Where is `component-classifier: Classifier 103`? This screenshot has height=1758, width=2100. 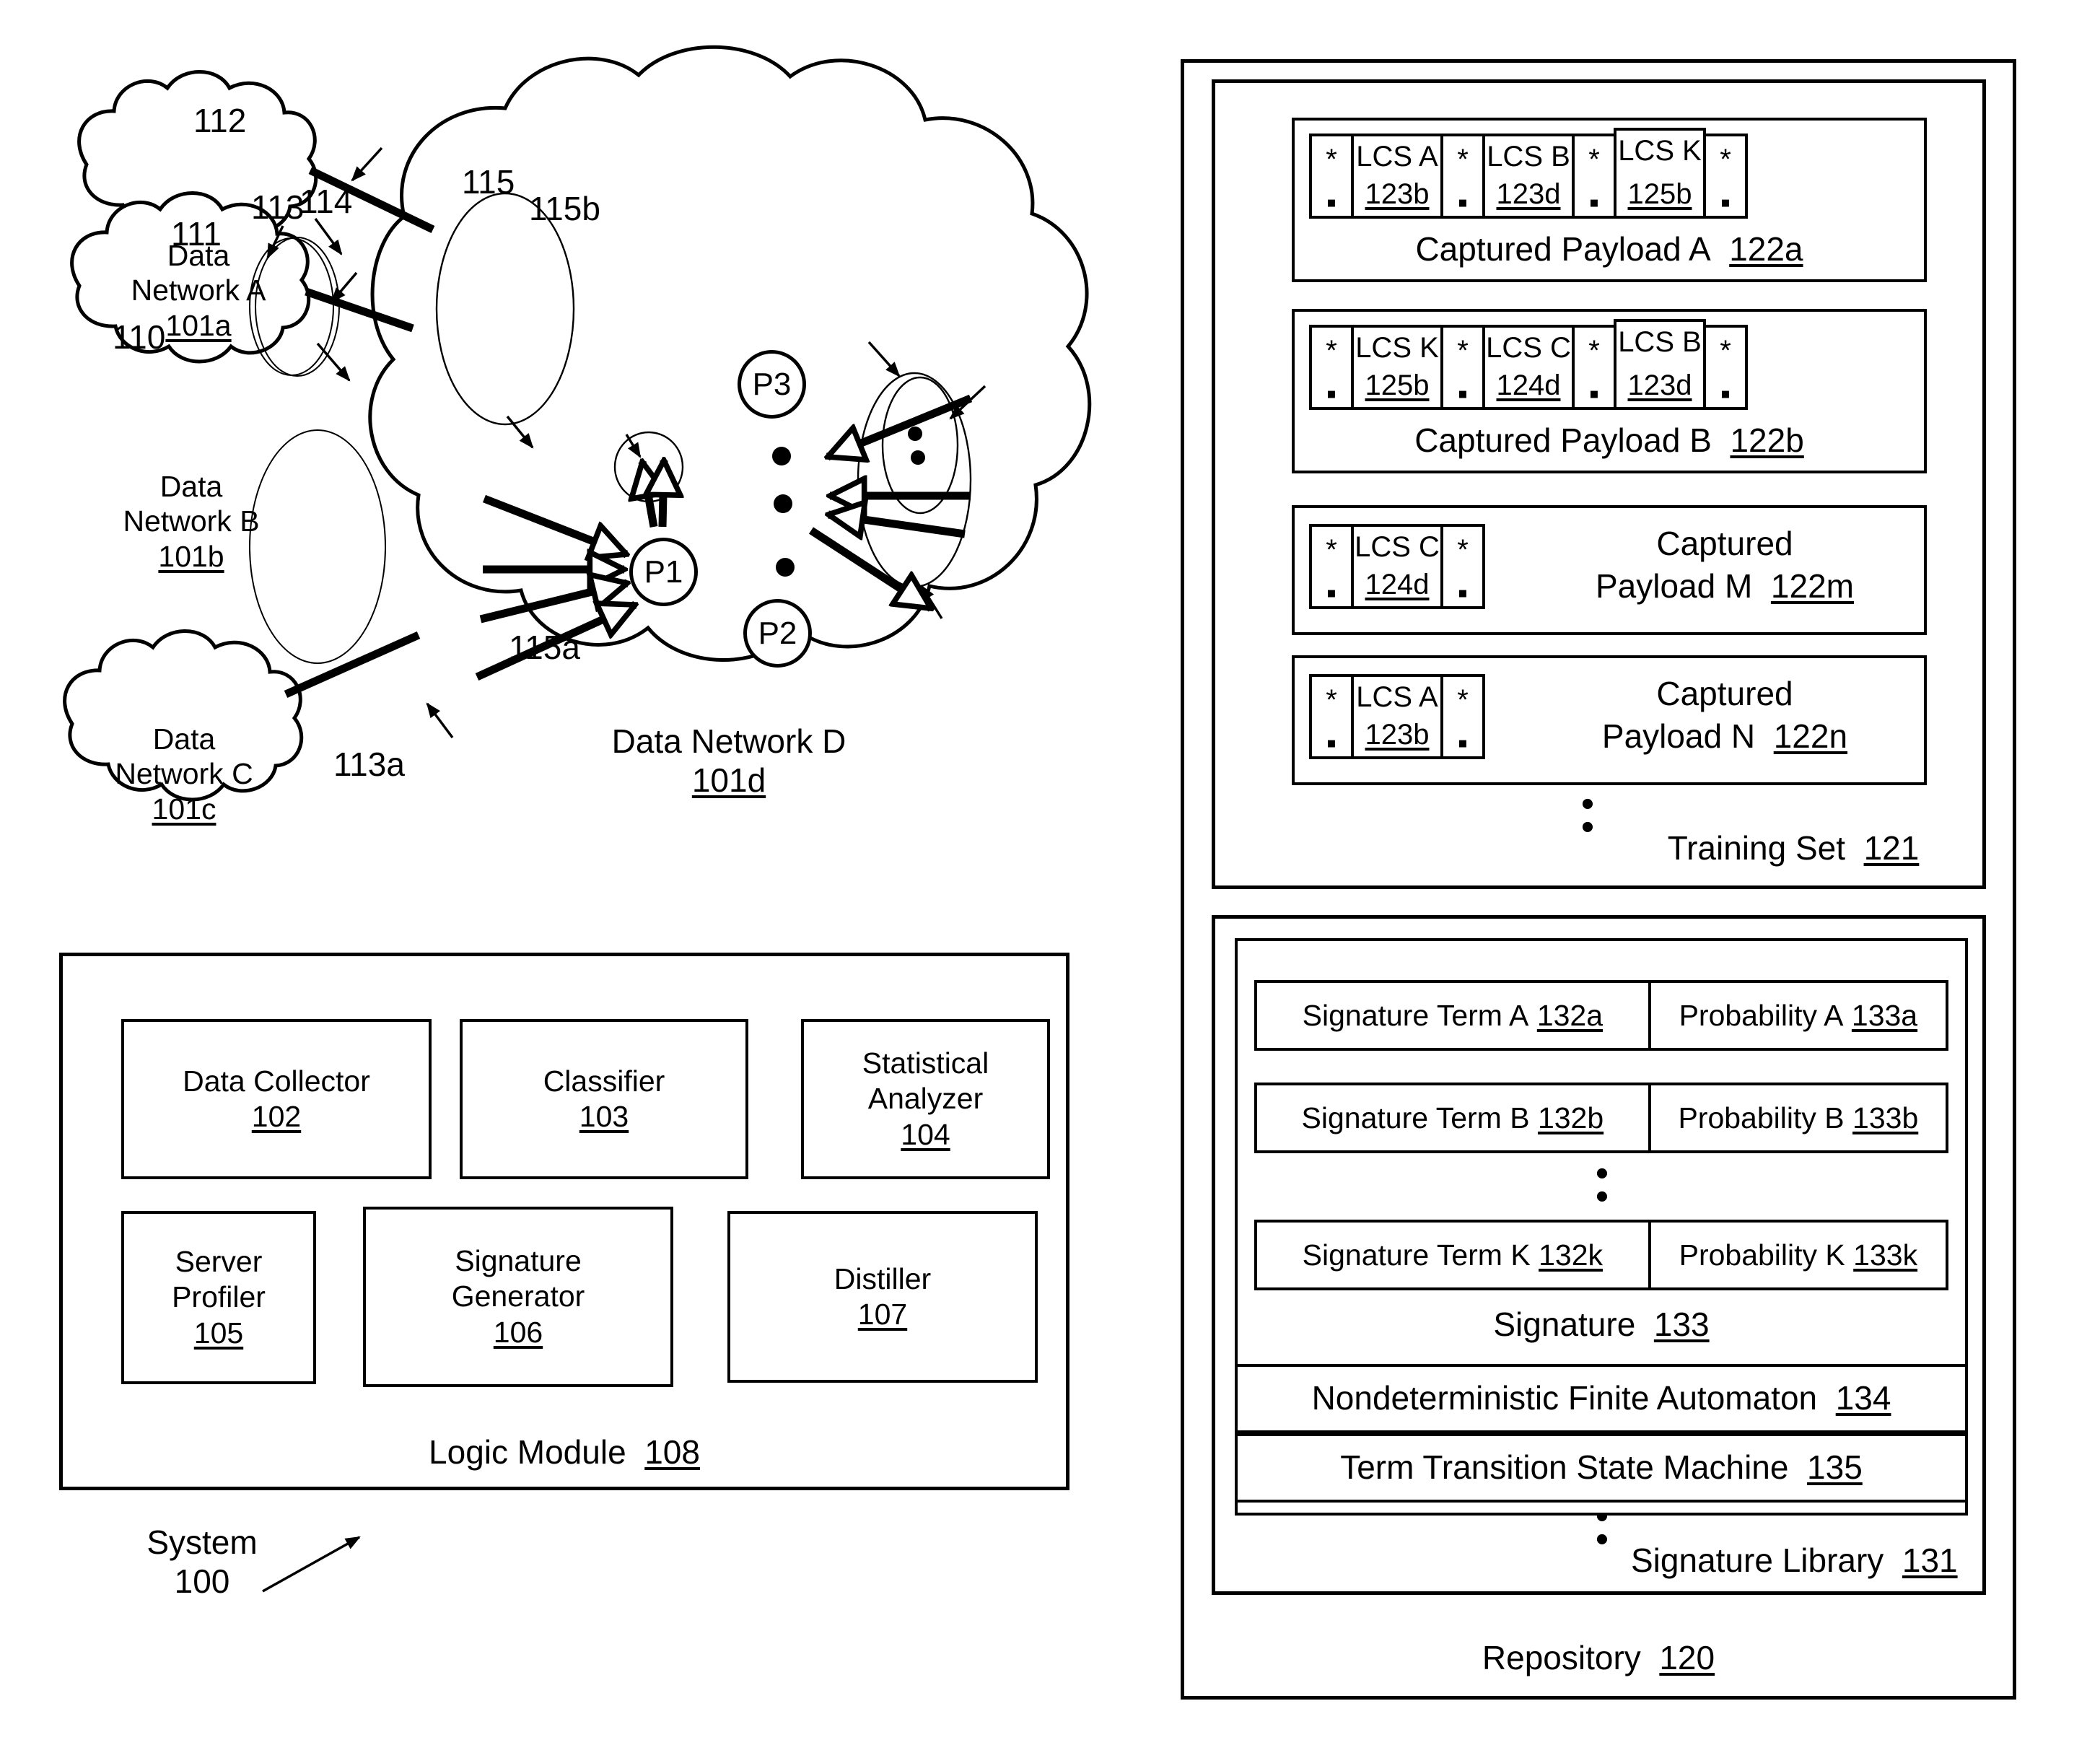 component-classifier: Classifier 103 is located at coordinates (604, 1099).